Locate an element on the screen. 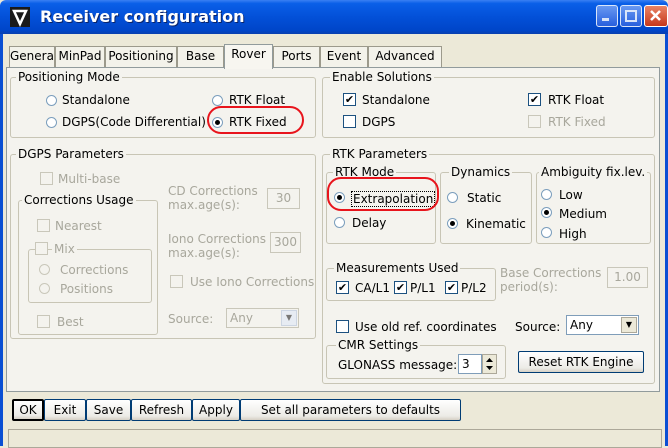  glonass-spinner is located at coordinates (489, 364).